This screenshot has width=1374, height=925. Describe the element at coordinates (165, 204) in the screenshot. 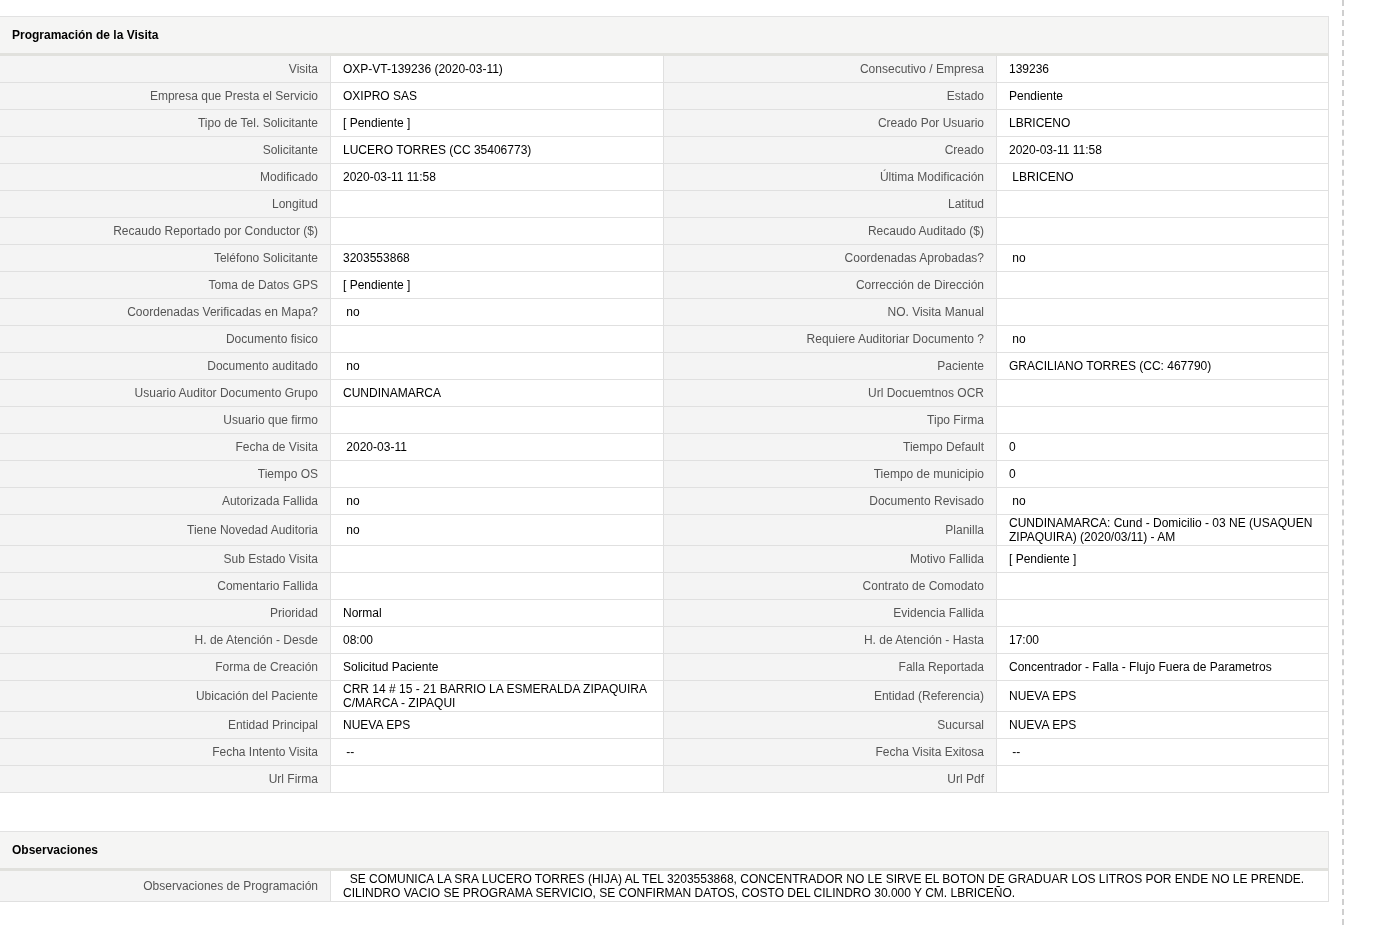

I see `field-label: Longitud` at that location.